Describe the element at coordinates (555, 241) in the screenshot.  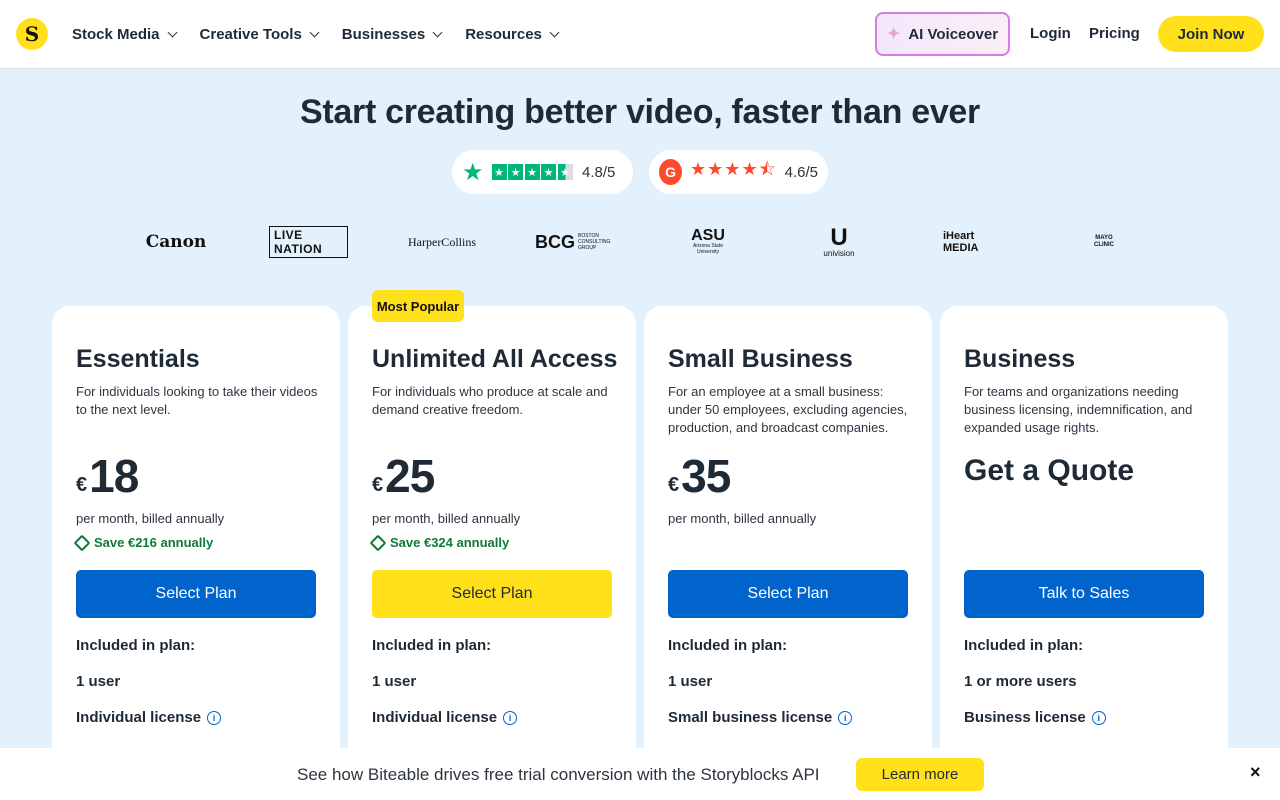
I see `bcg-text: BCG` at that location.